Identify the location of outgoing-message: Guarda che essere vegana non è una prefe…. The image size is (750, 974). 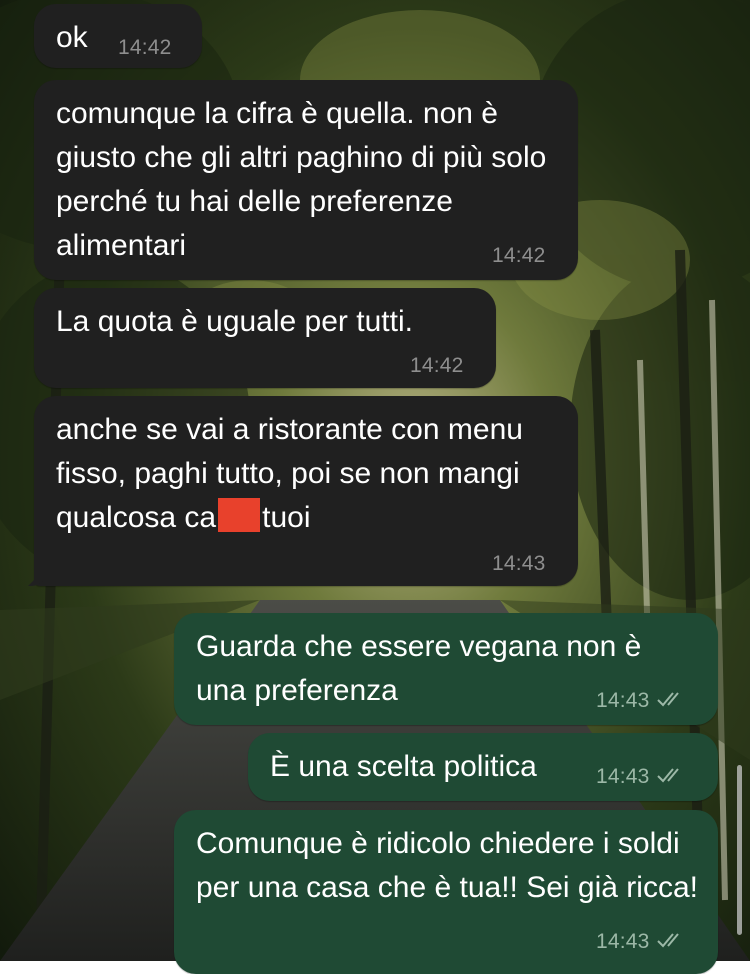
(446, 669).